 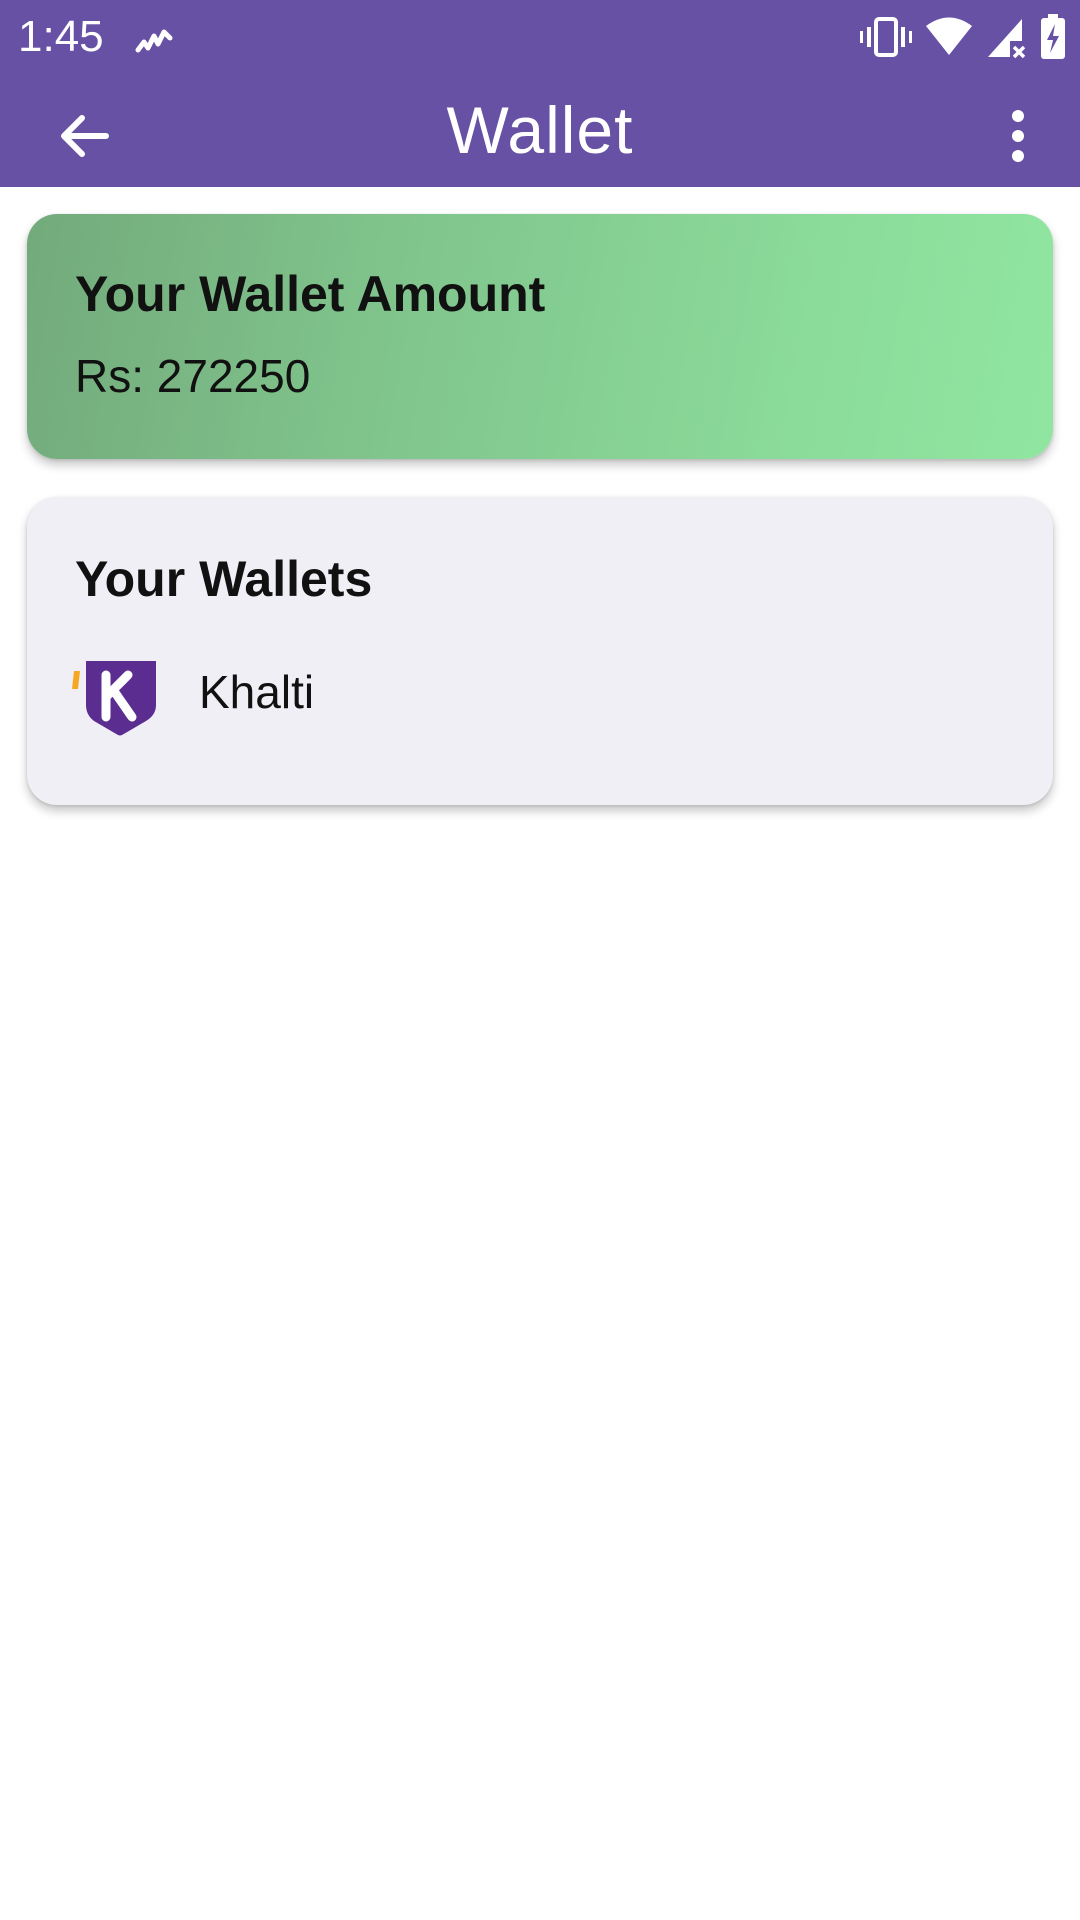 What do you see at coordinates (949, 37) in the screenshot?
I see `wifi-icon` at bounding box center [949, 37].